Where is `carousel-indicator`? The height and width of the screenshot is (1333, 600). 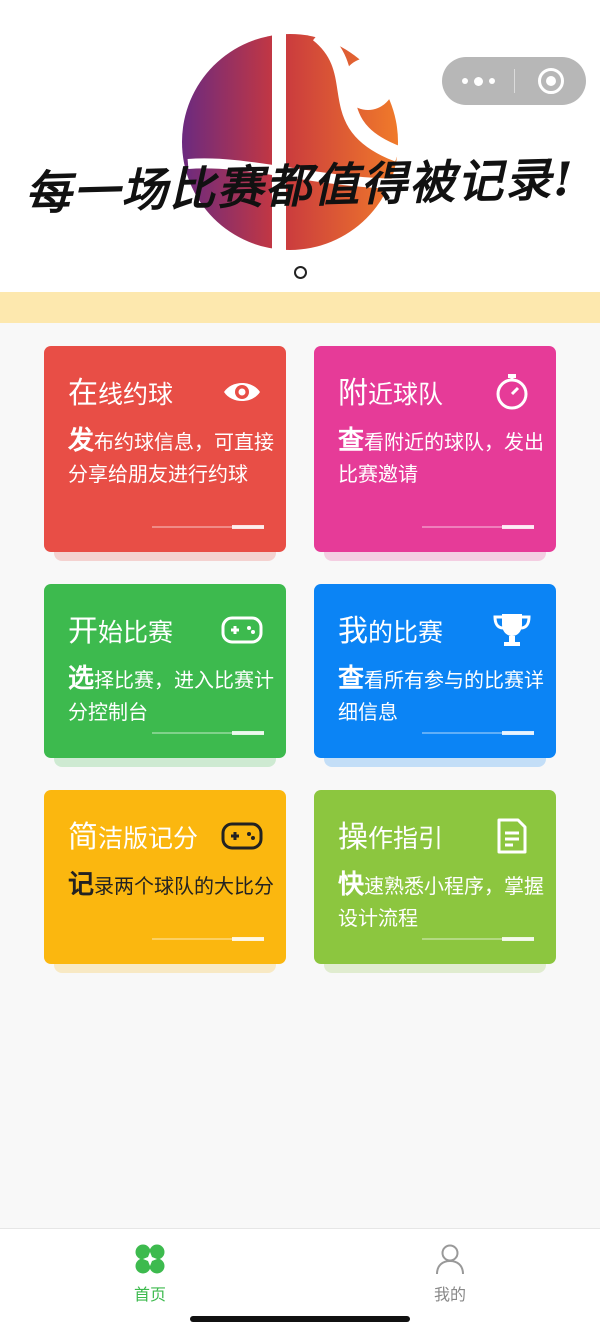
carousel-indicator is located at coordinates (300, 272).